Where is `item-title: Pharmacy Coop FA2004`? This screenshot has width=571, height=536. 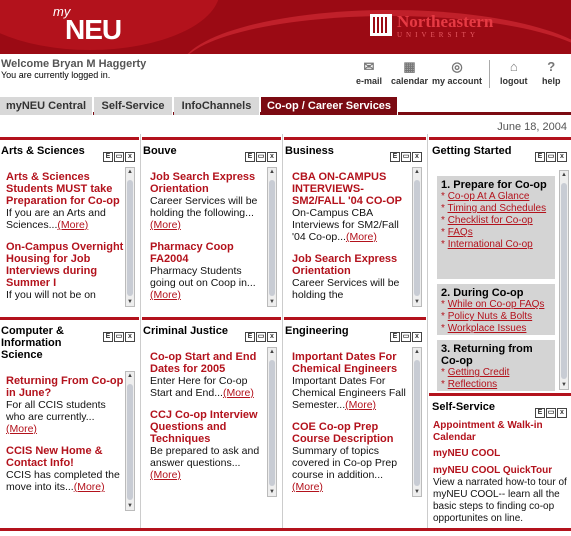
item-title: Pharmacy Coop FA2004 is located at coordinates (208, 253).